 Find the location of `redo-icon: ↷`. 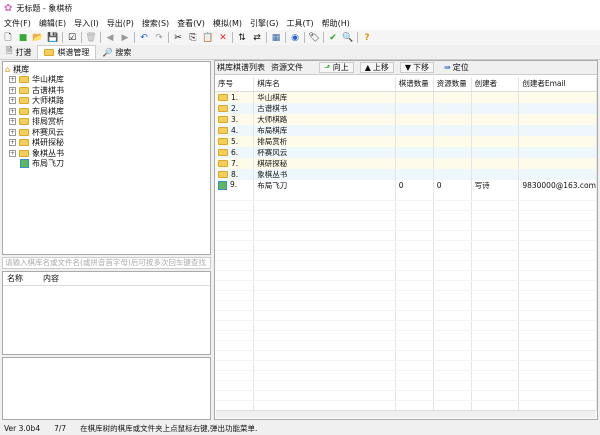

redo-icon: ↷ is located at coordinates (159, 38).